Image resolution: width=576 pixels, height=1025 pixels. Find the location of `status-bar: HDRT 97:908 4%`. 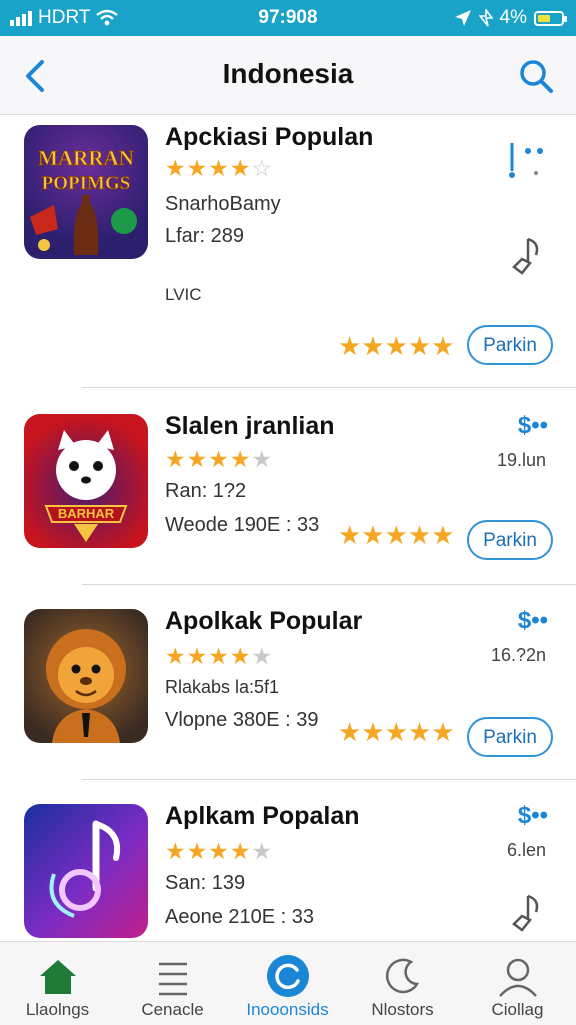

status-bar: HDRT 97:908 4% is located at coordinates (288, 18).